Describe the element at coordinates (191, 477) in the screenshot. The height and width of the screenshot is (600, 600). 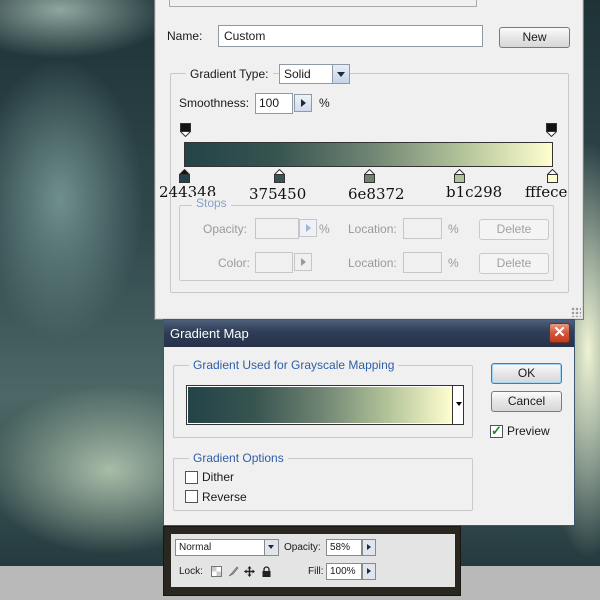
I see `dither-checkbox` at that location.